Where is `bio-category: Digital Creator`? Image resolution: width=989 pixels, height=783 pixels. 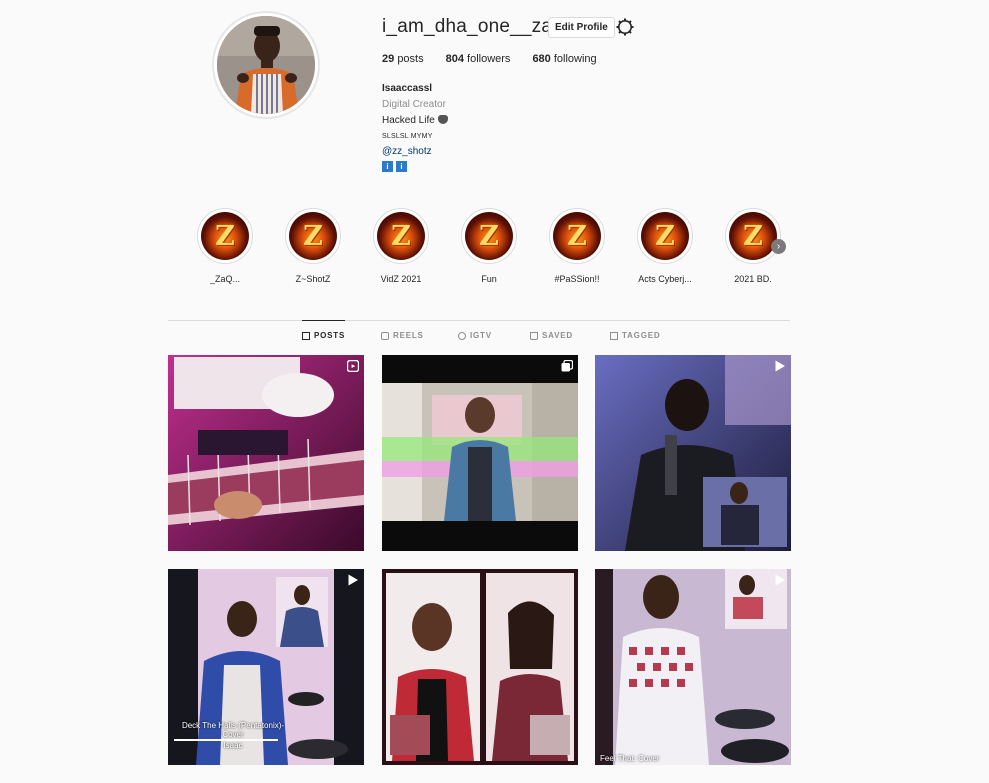
bio-category: Digital Creator is located at coordinates (414, 104).